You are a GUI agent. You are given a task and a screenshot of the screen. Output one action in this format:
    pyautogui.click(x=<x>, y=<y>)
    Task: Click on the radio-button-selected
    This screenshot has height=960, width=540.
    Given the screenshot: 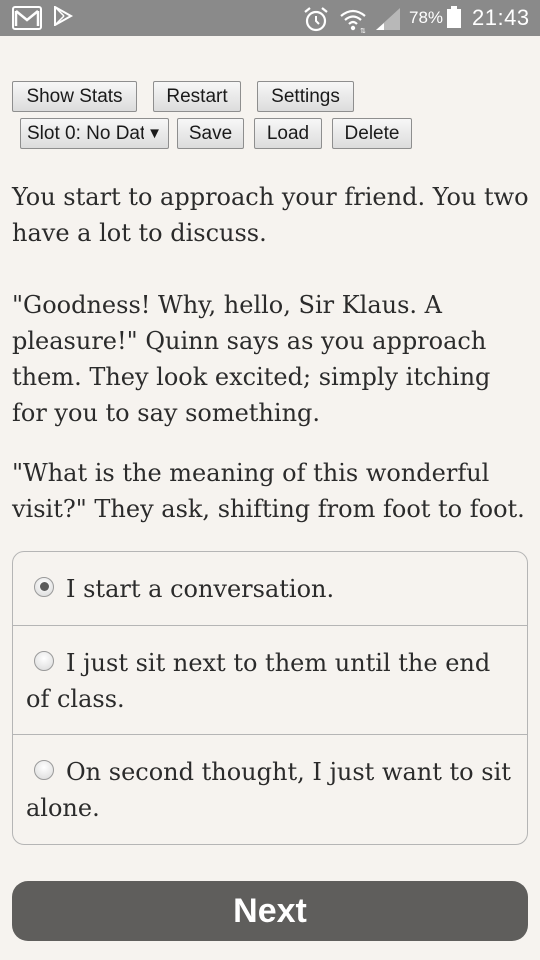 What is the action you would take?
    pyautogui.click(x=44, y=586)
    